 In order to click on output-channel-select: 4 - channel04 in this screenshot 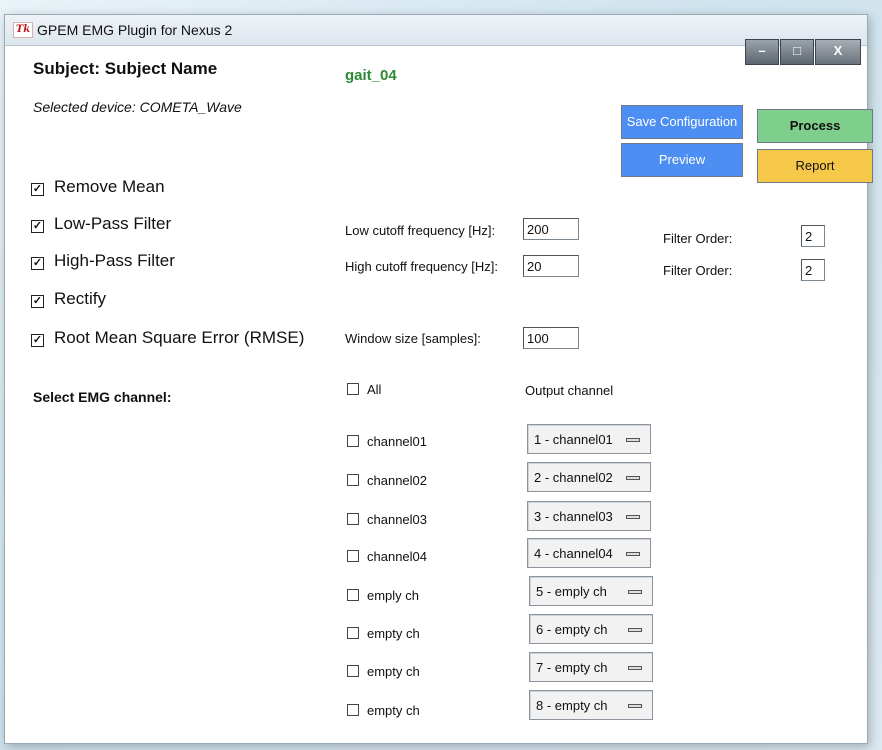, I will do `click(589, 553)`.